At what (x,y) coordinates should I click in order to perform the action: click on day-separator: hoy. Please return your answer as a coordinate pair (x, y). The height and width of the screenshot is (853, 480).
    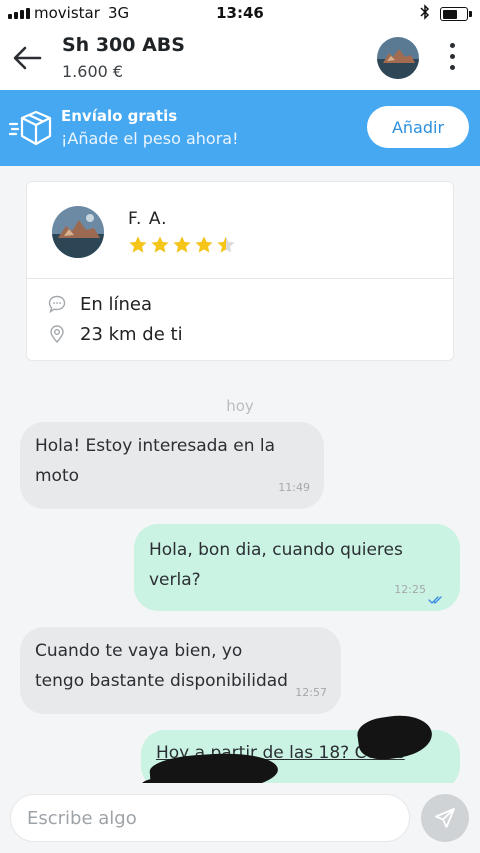
    Looking at the image, I should click on (240, 406).